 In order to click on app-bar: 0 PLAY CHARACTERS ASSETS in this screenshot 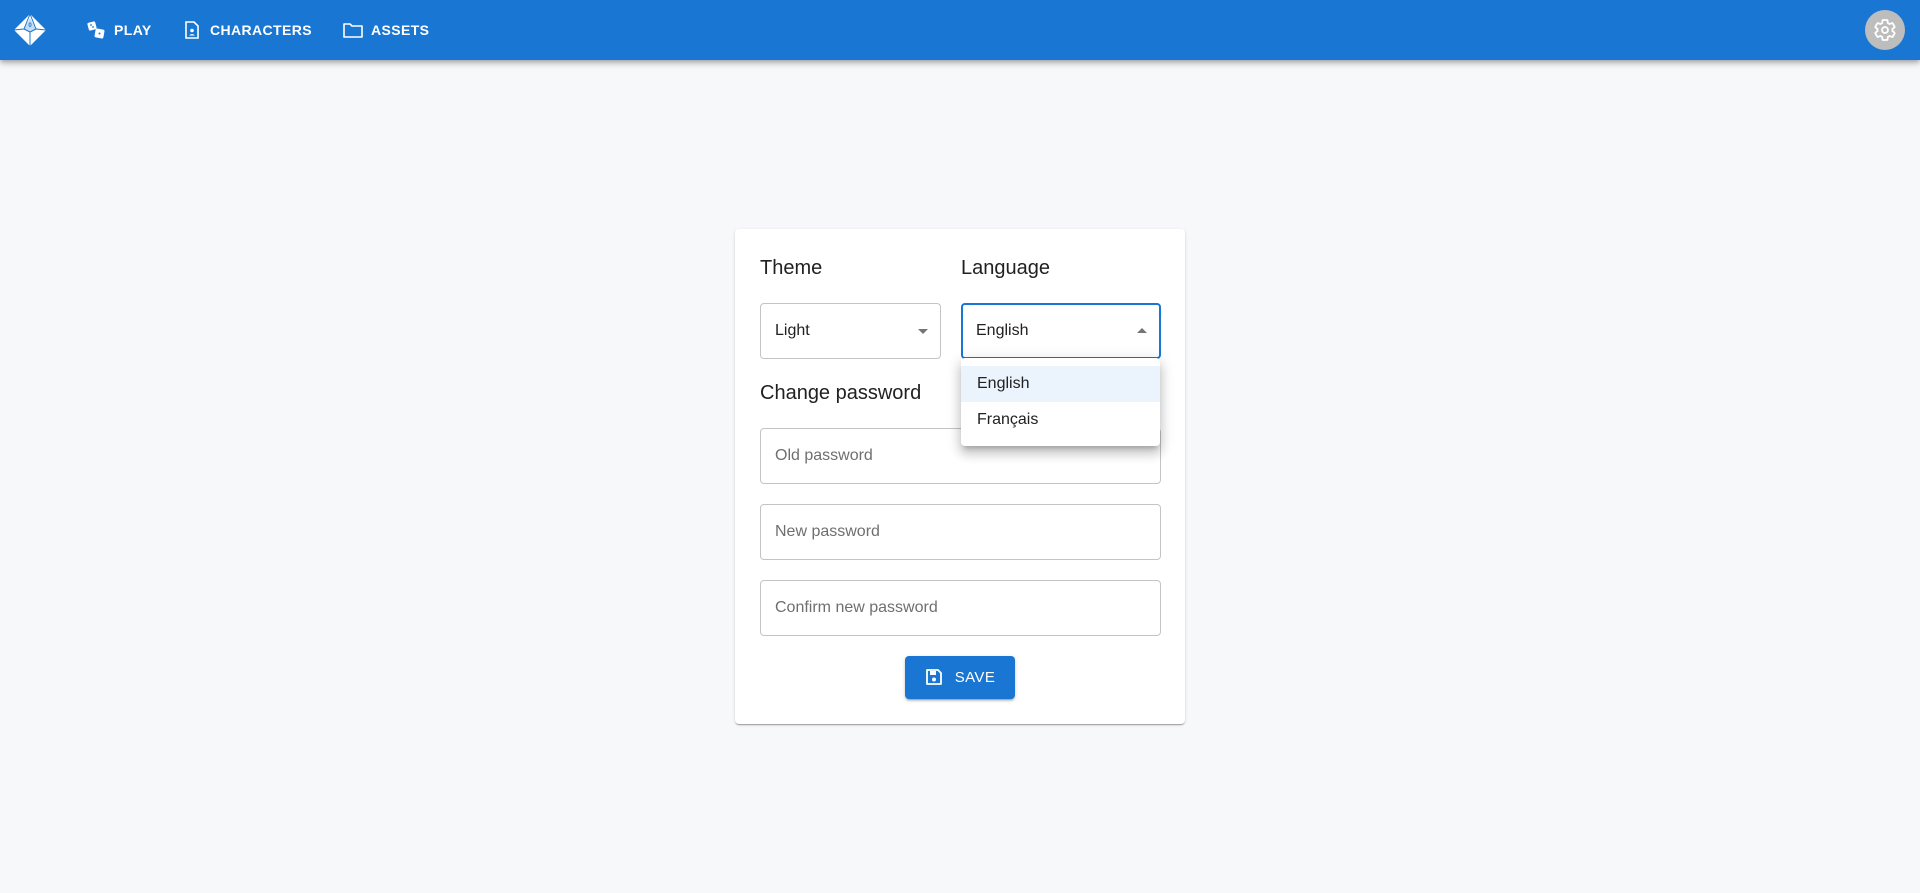, I will do `click(960, 30)`.